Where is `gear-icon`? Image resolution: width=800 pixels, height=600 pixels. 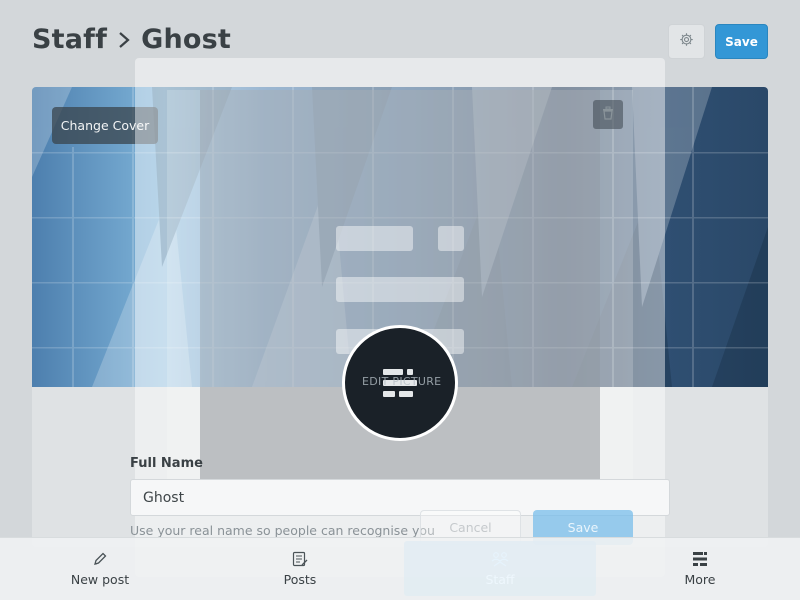
gear-icon is located at coordinates (686, 41).